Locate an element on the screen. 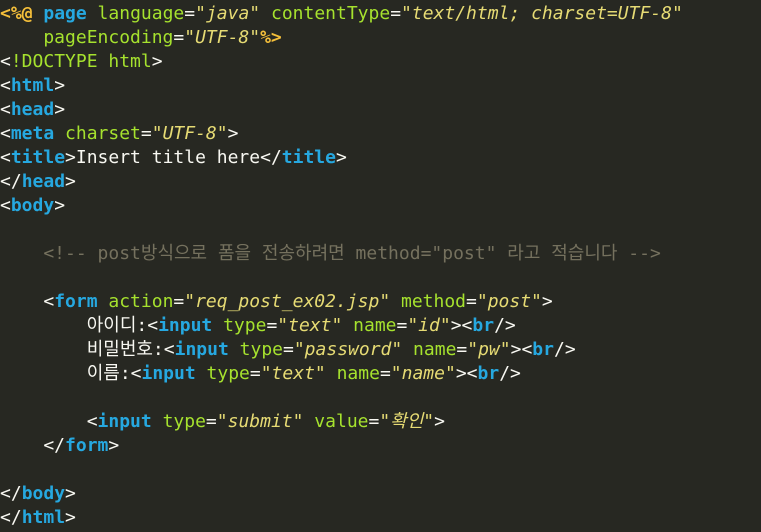 Image resolution: width=761 pixels, height=532 pixels. code-line: </html> is located at coordinates (380, 518).